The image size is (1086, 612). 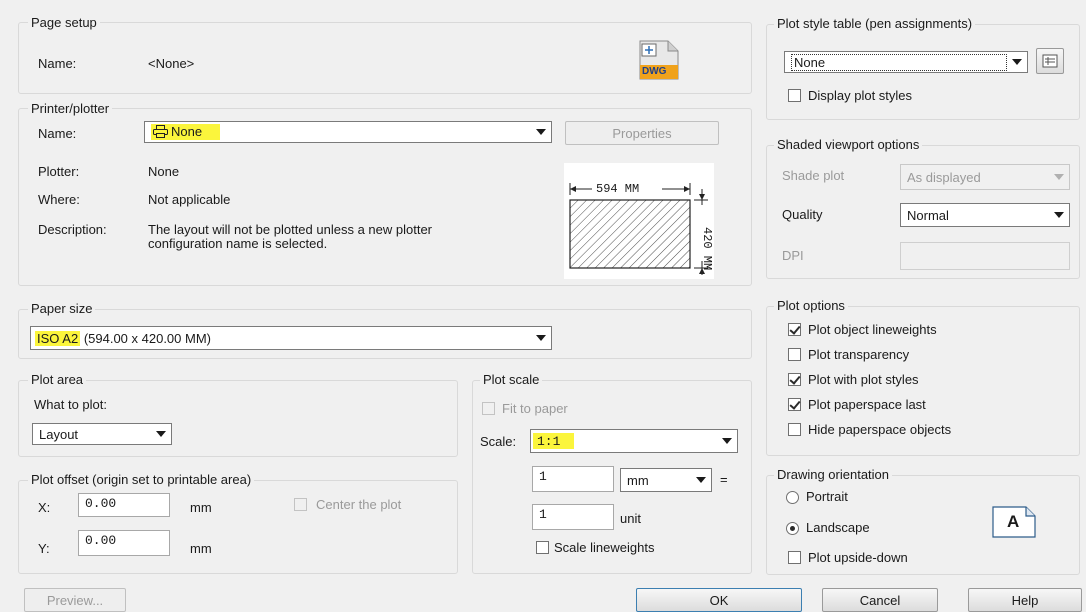 What do you see at coordinates (872, 329) in the screenshot?
I see `plot-option-label: Plot object lineweights` at bounding box center [872, 329].